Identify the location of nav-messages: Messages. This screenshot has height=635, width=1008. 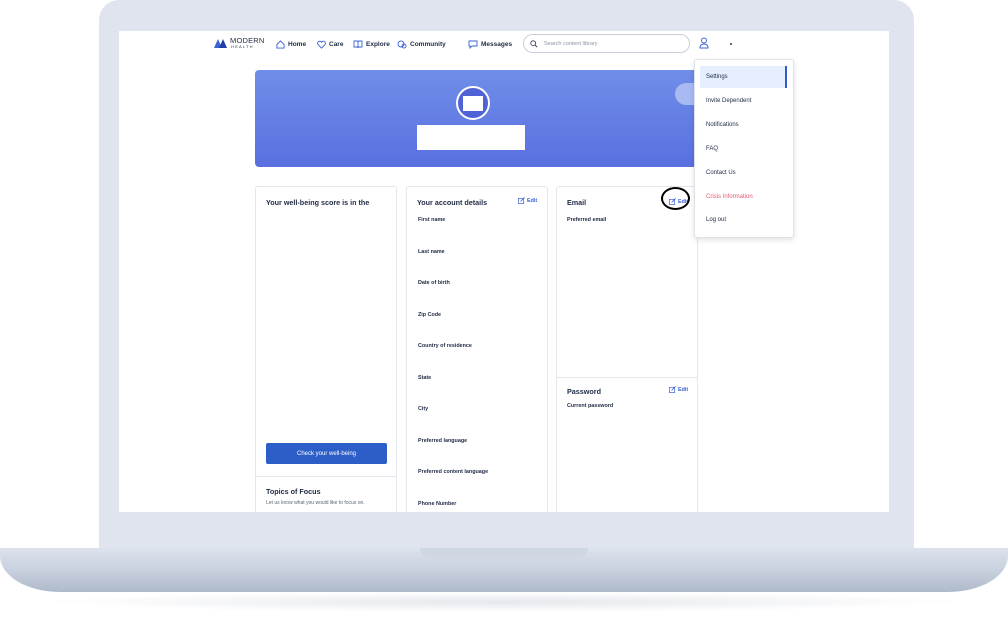
(490, 44).